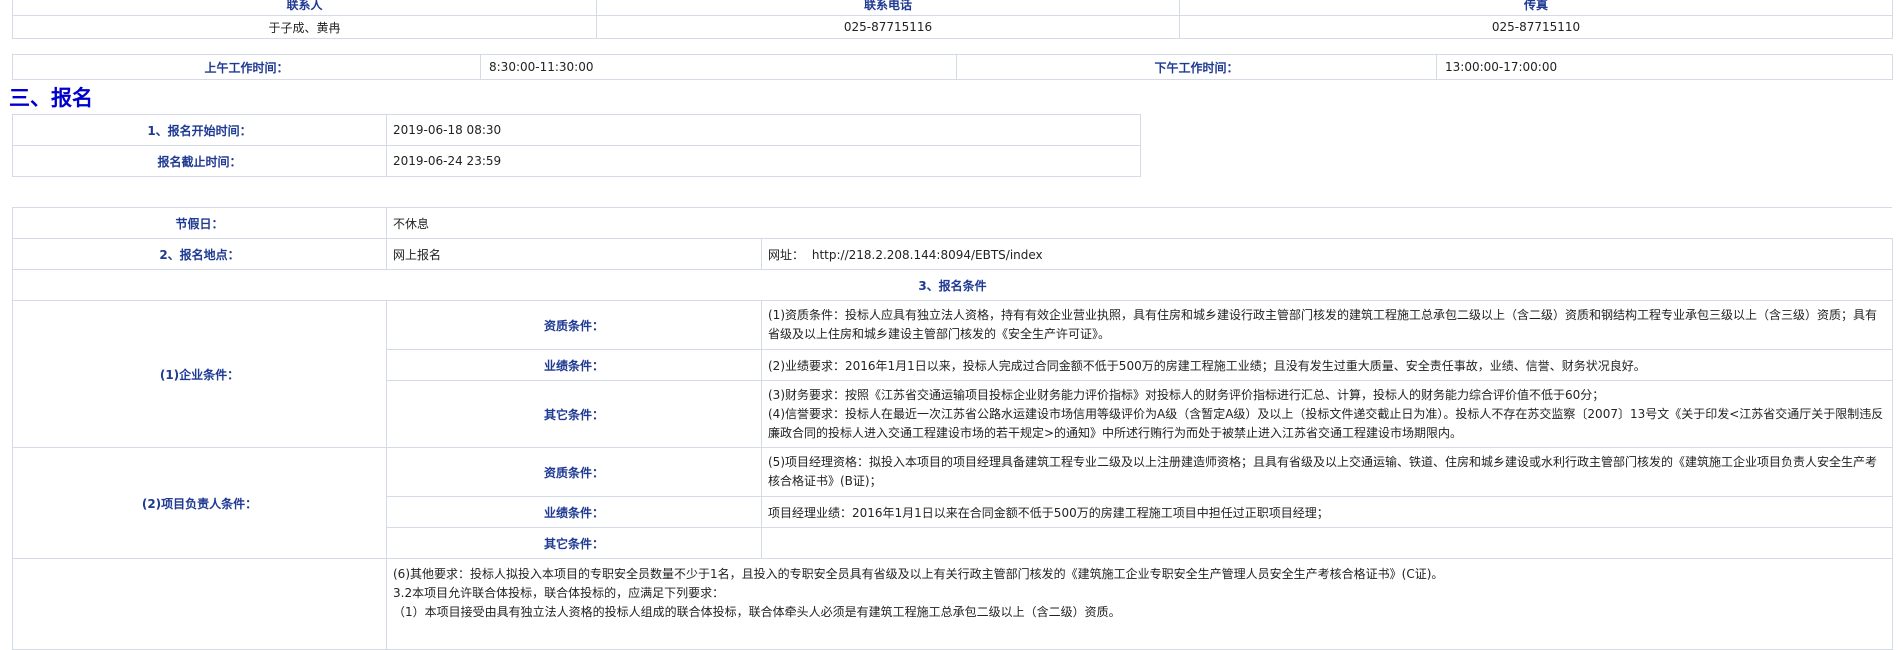  Describe the element at coordinates (1196, 67) in the screenshot. I see `pm-hours-label: 下午工作时间：` at that location.